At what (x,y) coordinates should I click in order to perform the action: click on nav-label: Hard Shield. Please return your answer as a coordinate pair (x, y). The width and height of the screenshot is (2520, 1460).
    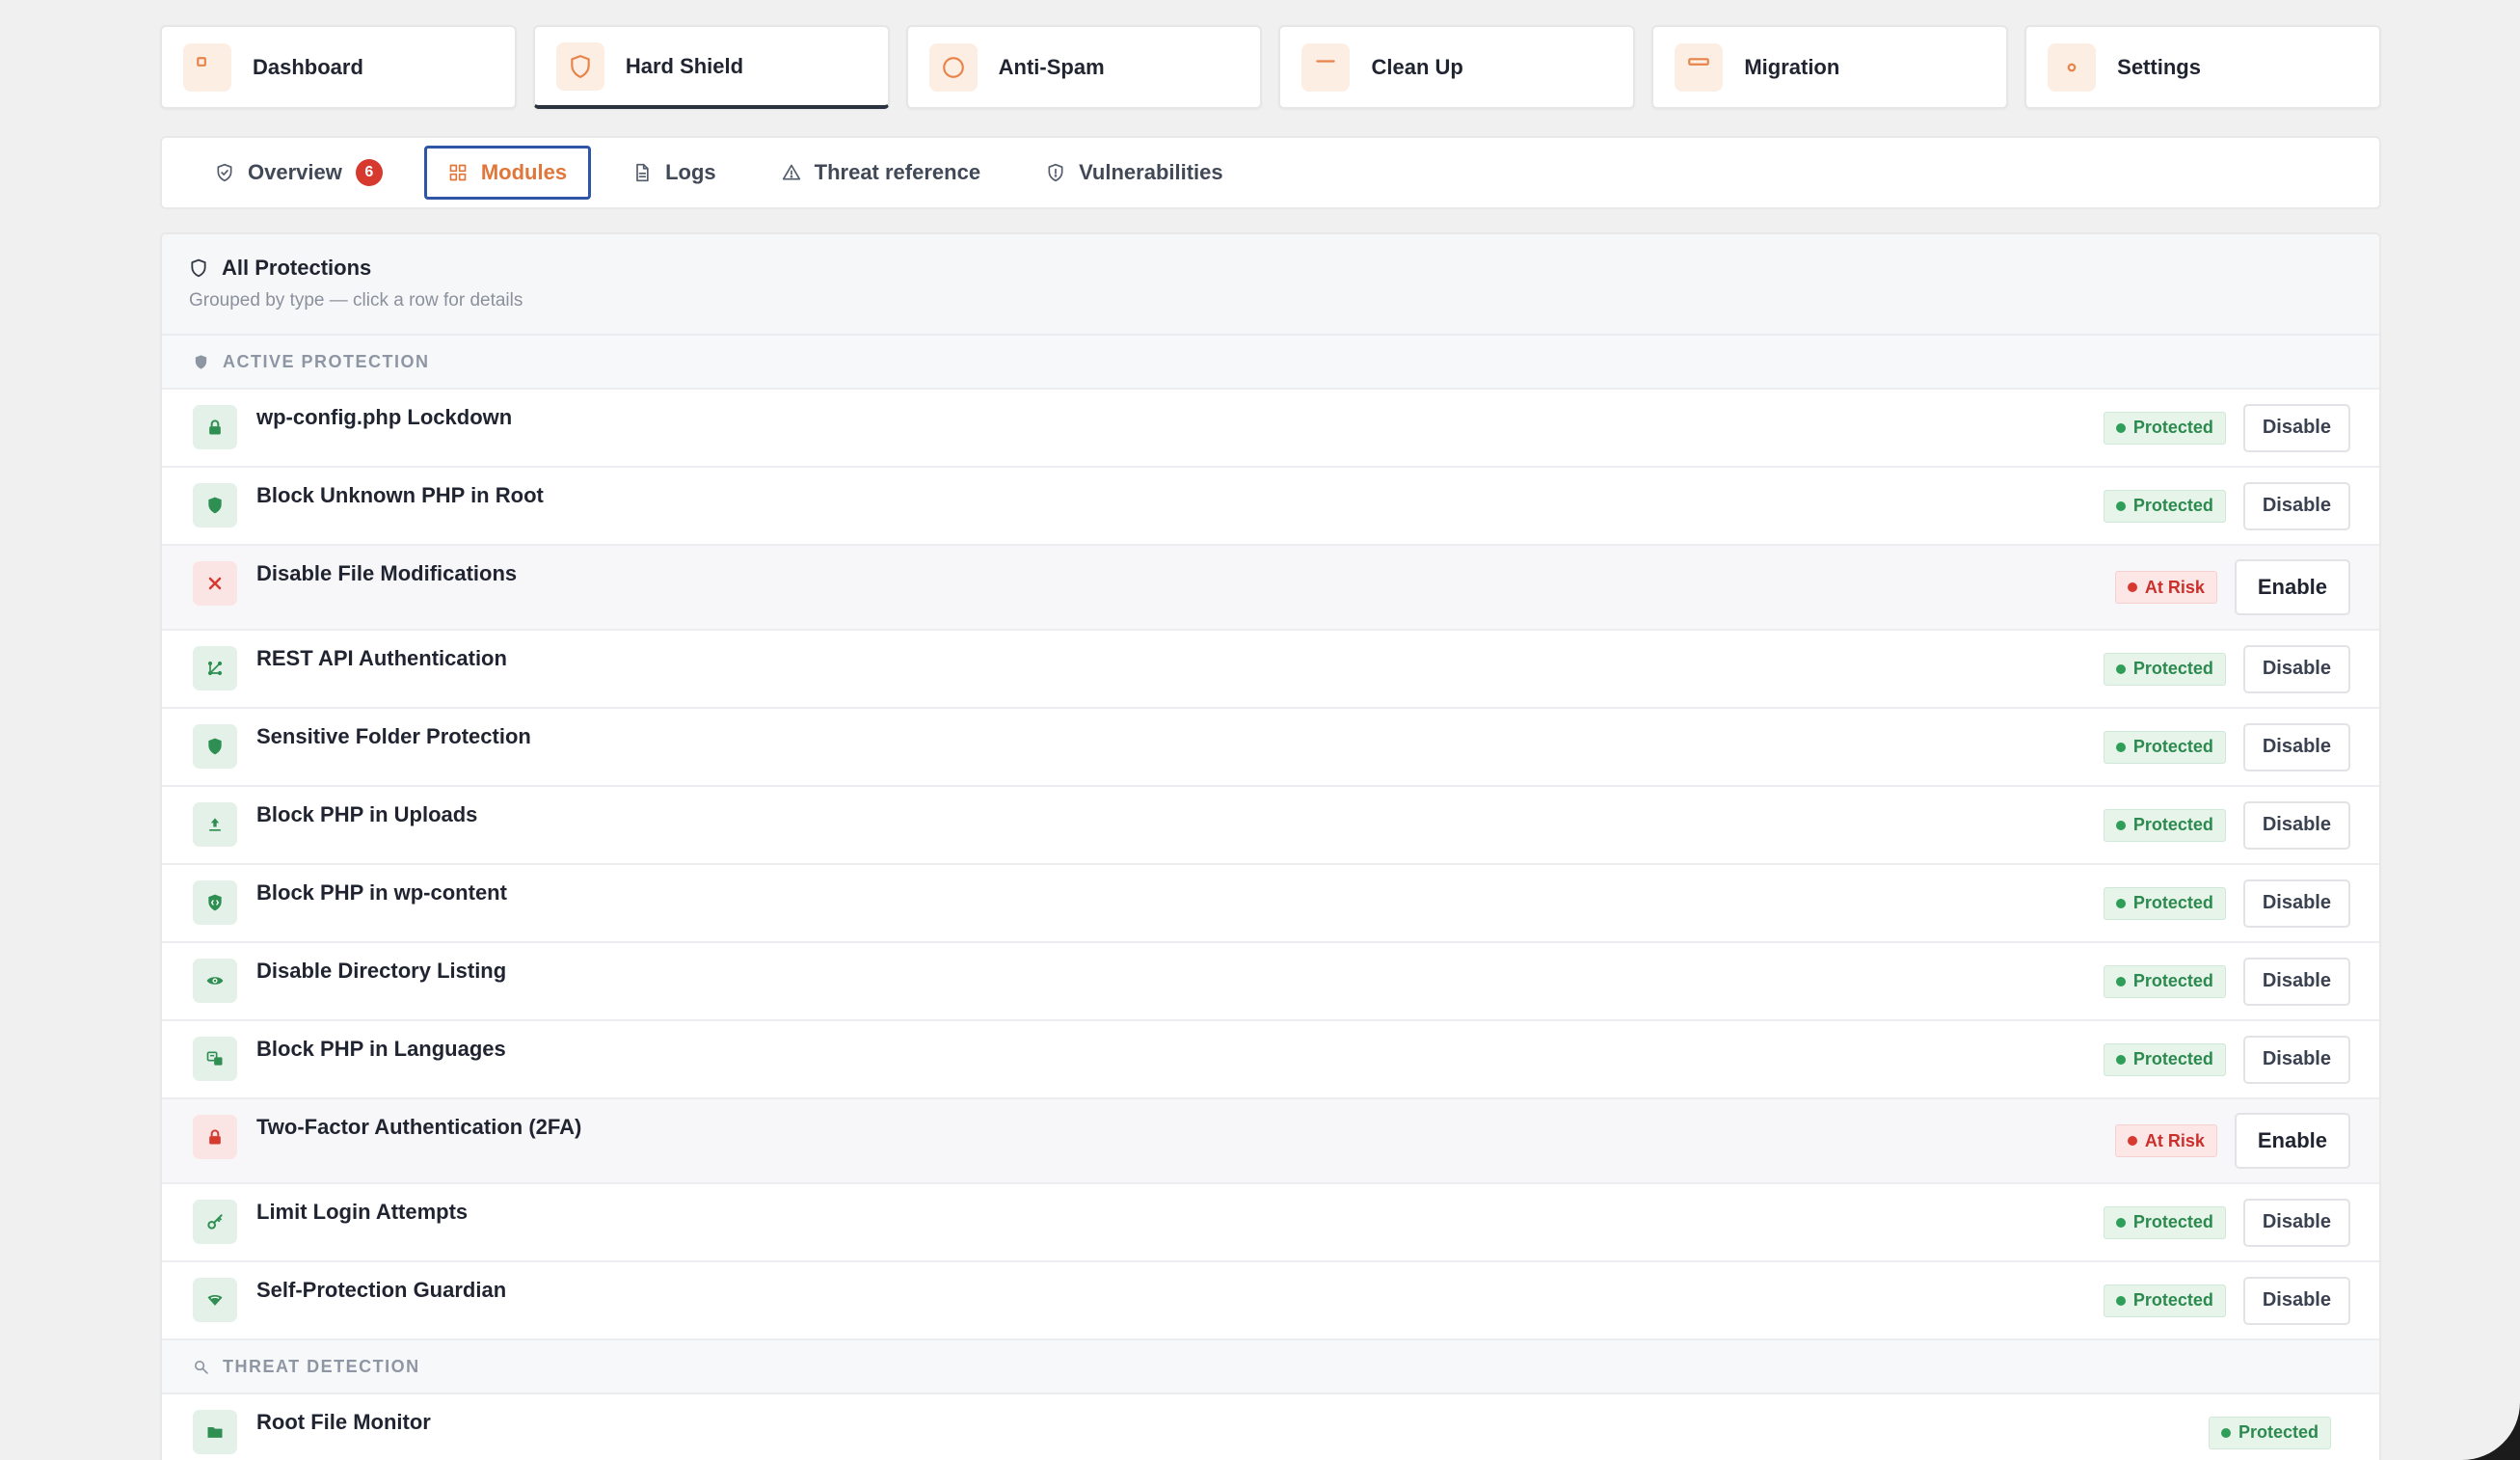
    Looking at the image, I should click on (684, 65).